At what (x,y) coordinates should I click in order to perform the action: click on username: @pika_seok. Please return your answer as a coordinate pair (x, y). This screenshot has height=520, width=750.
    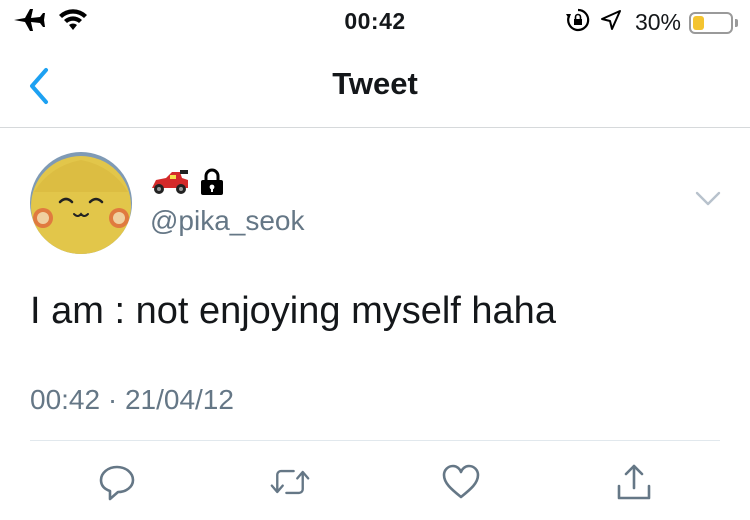
    Looking at the image, I should click on (227, 221).